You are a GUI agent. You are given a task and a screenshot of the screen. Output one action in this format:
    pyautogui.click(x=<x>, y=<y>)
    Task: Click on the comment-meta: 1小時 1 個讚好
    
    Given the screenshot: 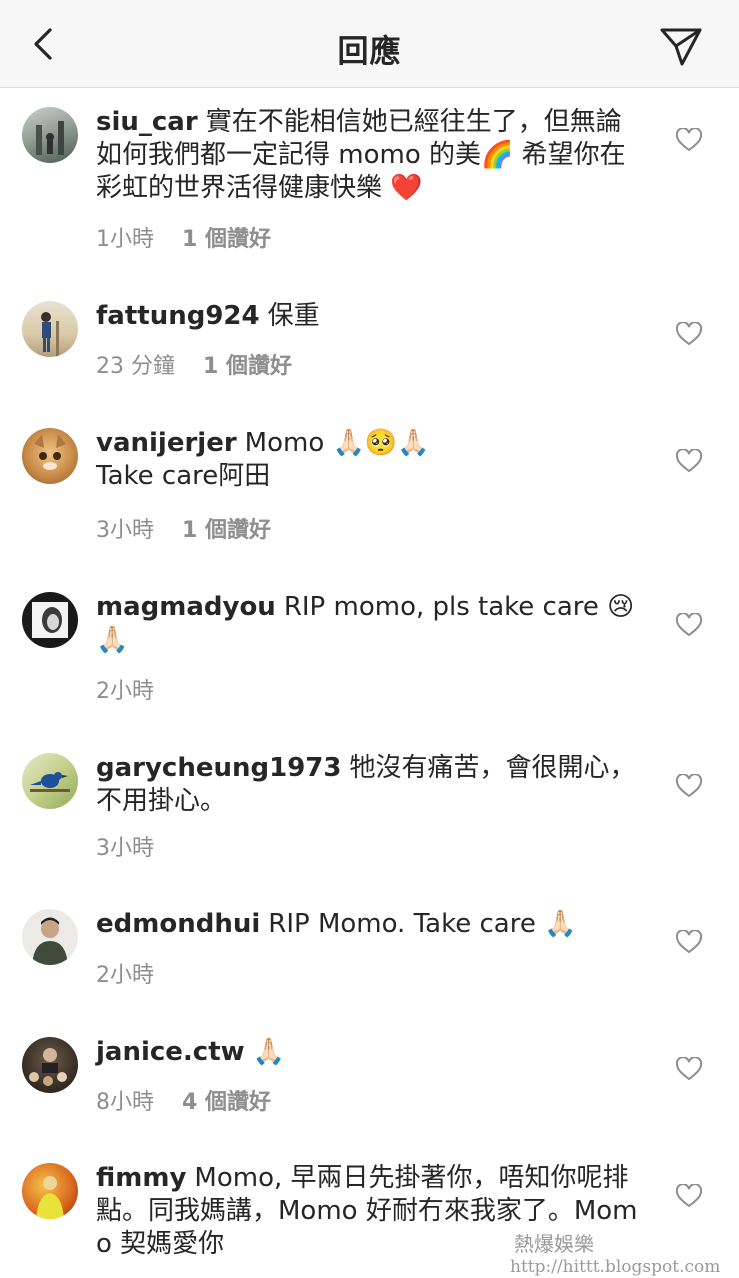 What is the action you would take?
    pyautogui.click(x=183, y=237)
    